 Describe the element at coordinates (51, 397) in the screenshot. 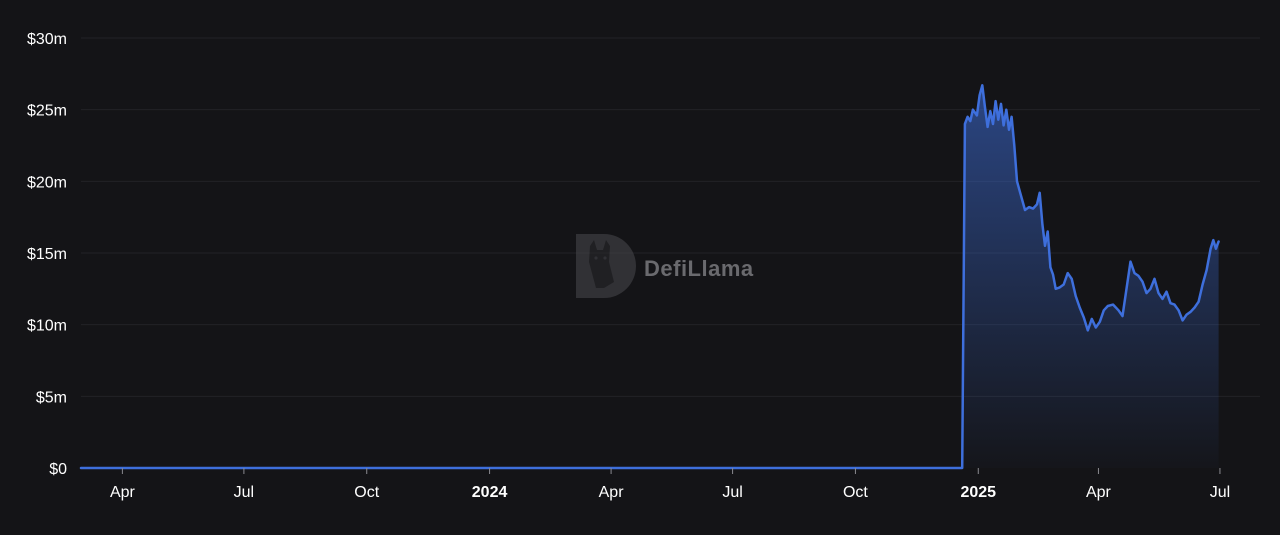

I see `y-tick-label: $5m` at that location.